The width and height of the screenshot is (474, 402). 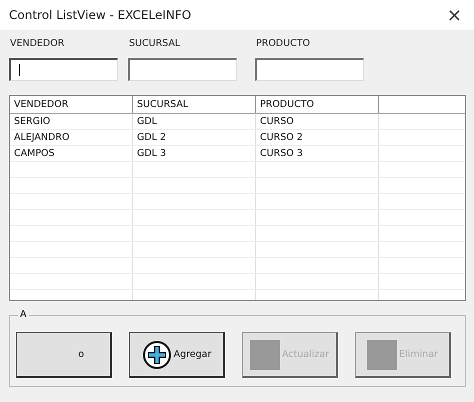 I want to click on field-label: SUCURSAL, so click(x=155, y=43).